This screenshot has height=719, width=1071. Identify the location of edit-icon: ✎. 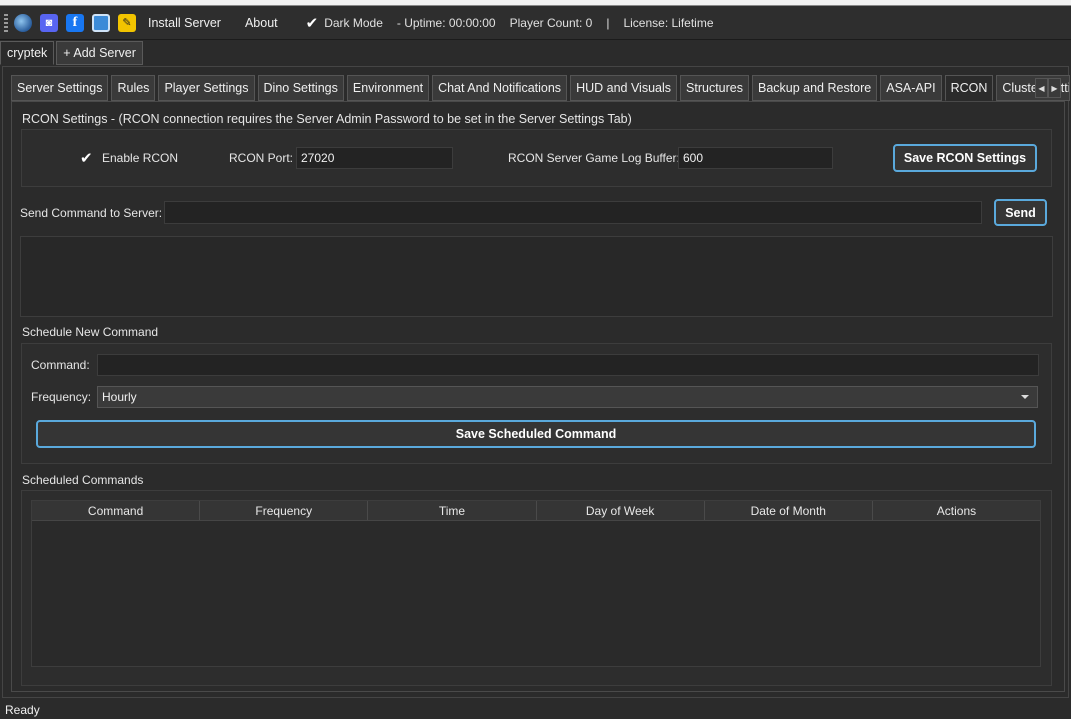
(127, 22).